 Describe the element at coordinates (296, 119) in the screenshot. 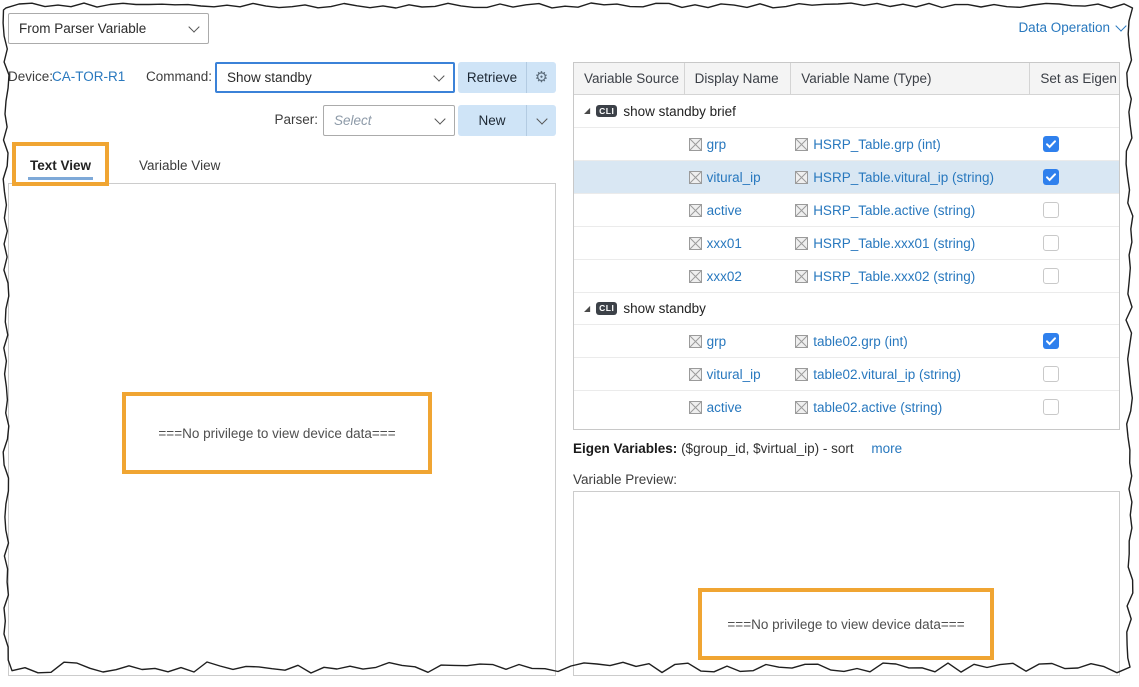

I see `parser-label: Parser:` at that location.